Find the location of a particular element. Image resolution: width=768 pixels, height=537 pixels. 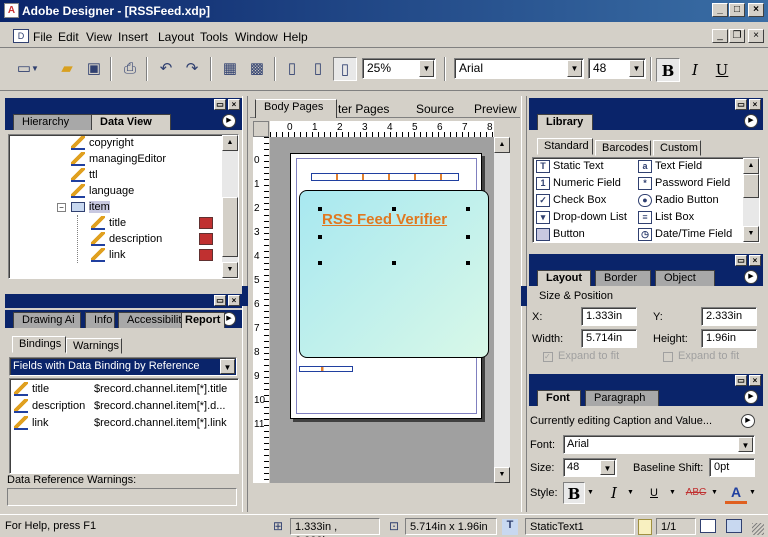

font-select: Arial ▼ is located at coordinates (659, 444).